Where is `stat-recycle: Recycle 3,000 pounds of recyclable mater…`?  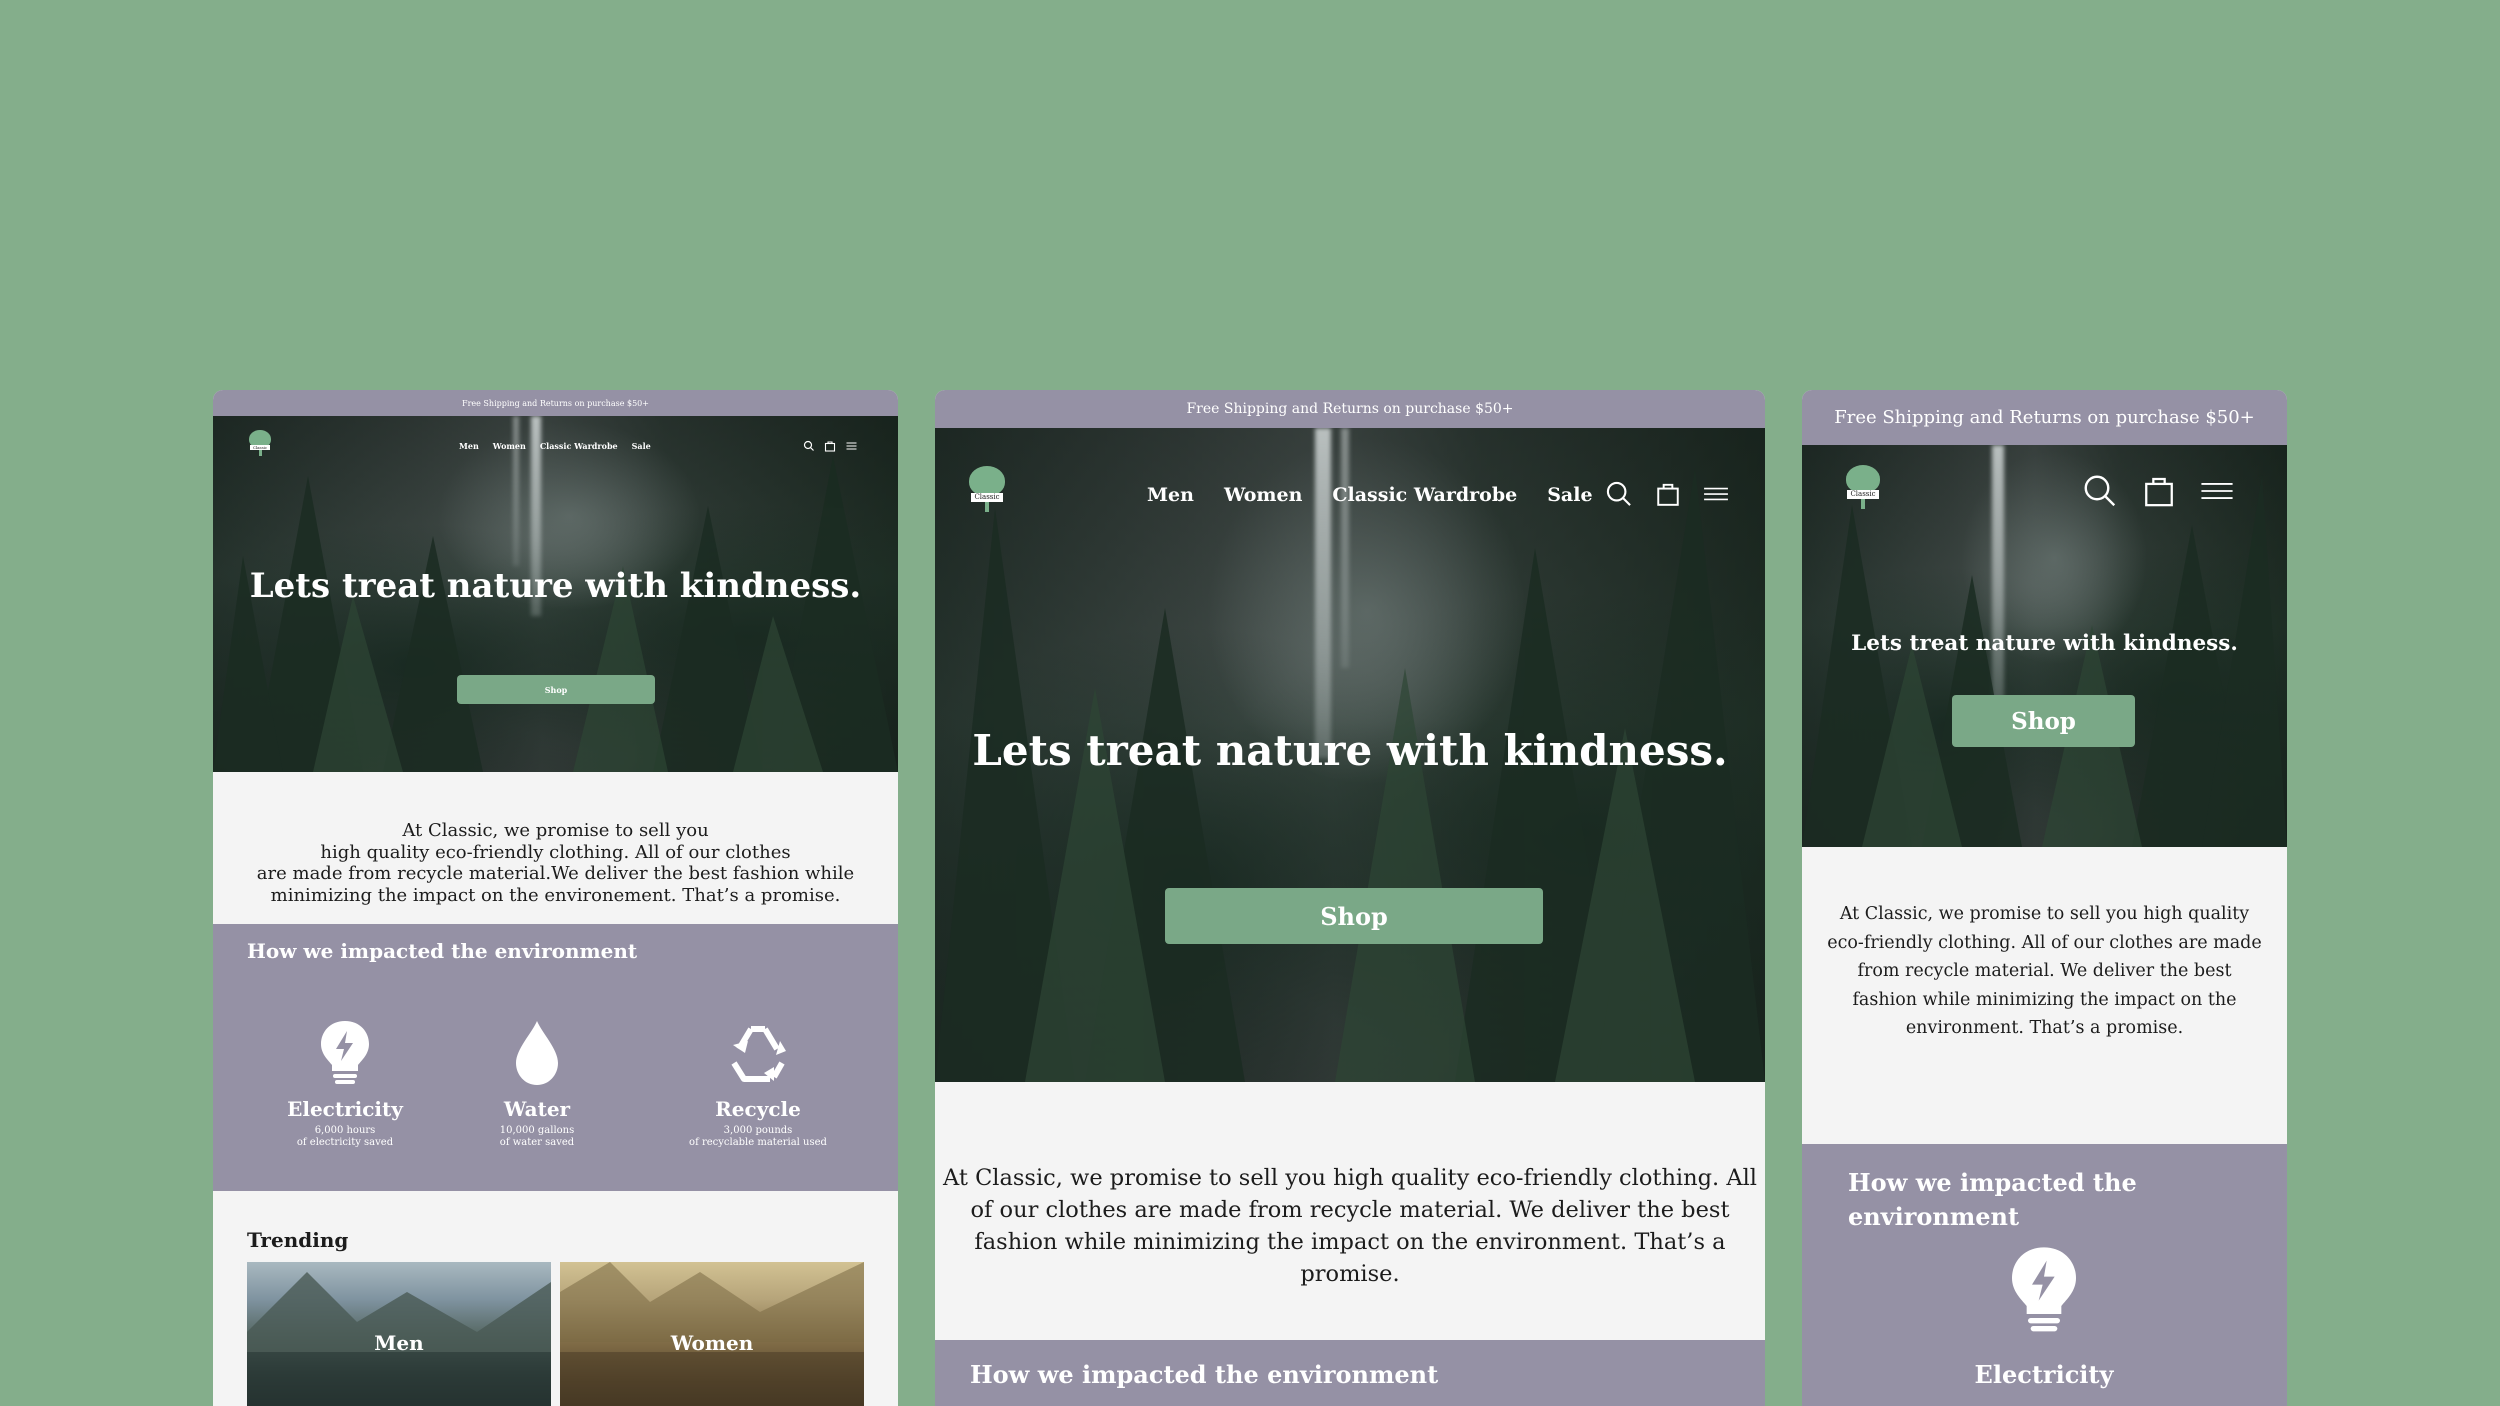 stat-recycle: Recycle 3,000 pounds of recyclable mater… is located at coordinates (758, 1083).